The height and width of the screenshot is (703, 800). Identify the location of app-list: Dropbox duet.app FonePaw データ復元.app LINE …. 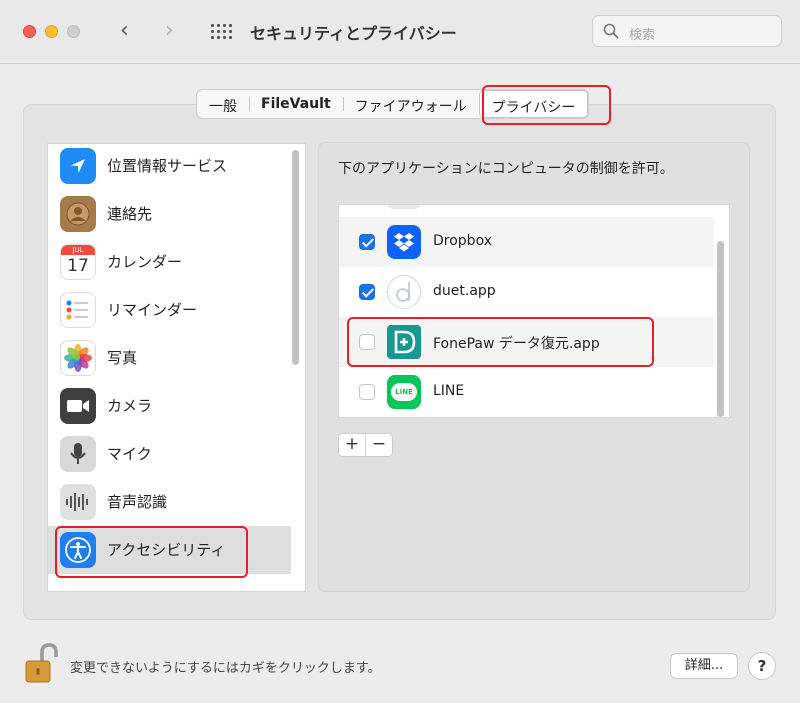
(534, 311).